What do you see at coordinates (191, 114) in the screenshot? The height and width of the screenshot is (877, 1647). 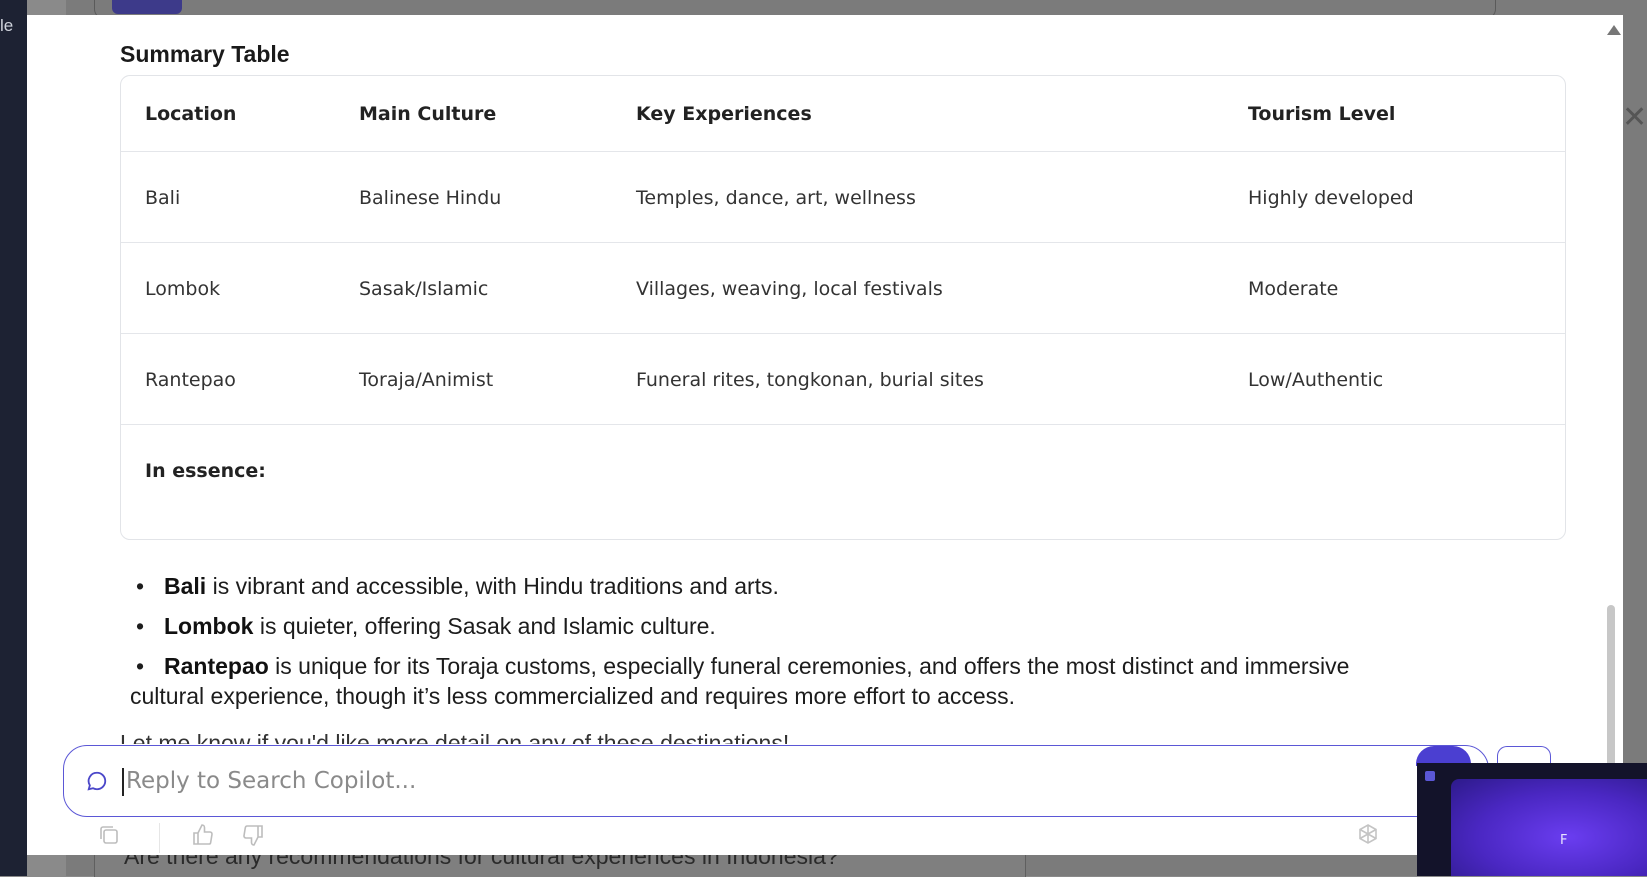 I see `column-header-location: Location` at bounding box center [191, 114].